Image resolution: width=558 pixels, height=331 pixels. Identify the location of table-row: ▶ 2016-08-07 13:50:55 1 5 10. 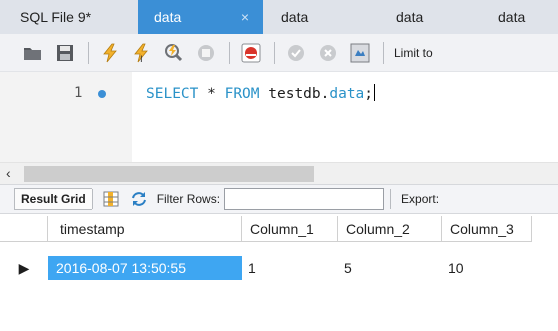
(266, 268).